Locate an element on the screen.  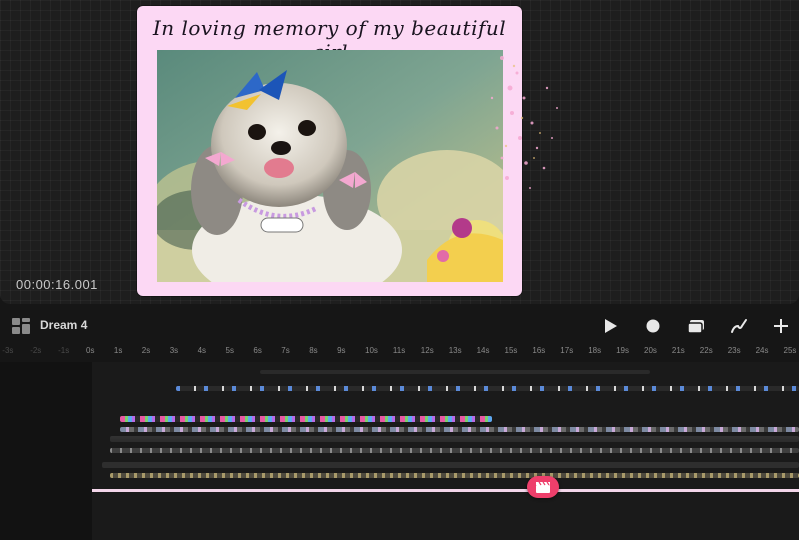
project-title: Dream 4 is located at coordinates (63, 325).